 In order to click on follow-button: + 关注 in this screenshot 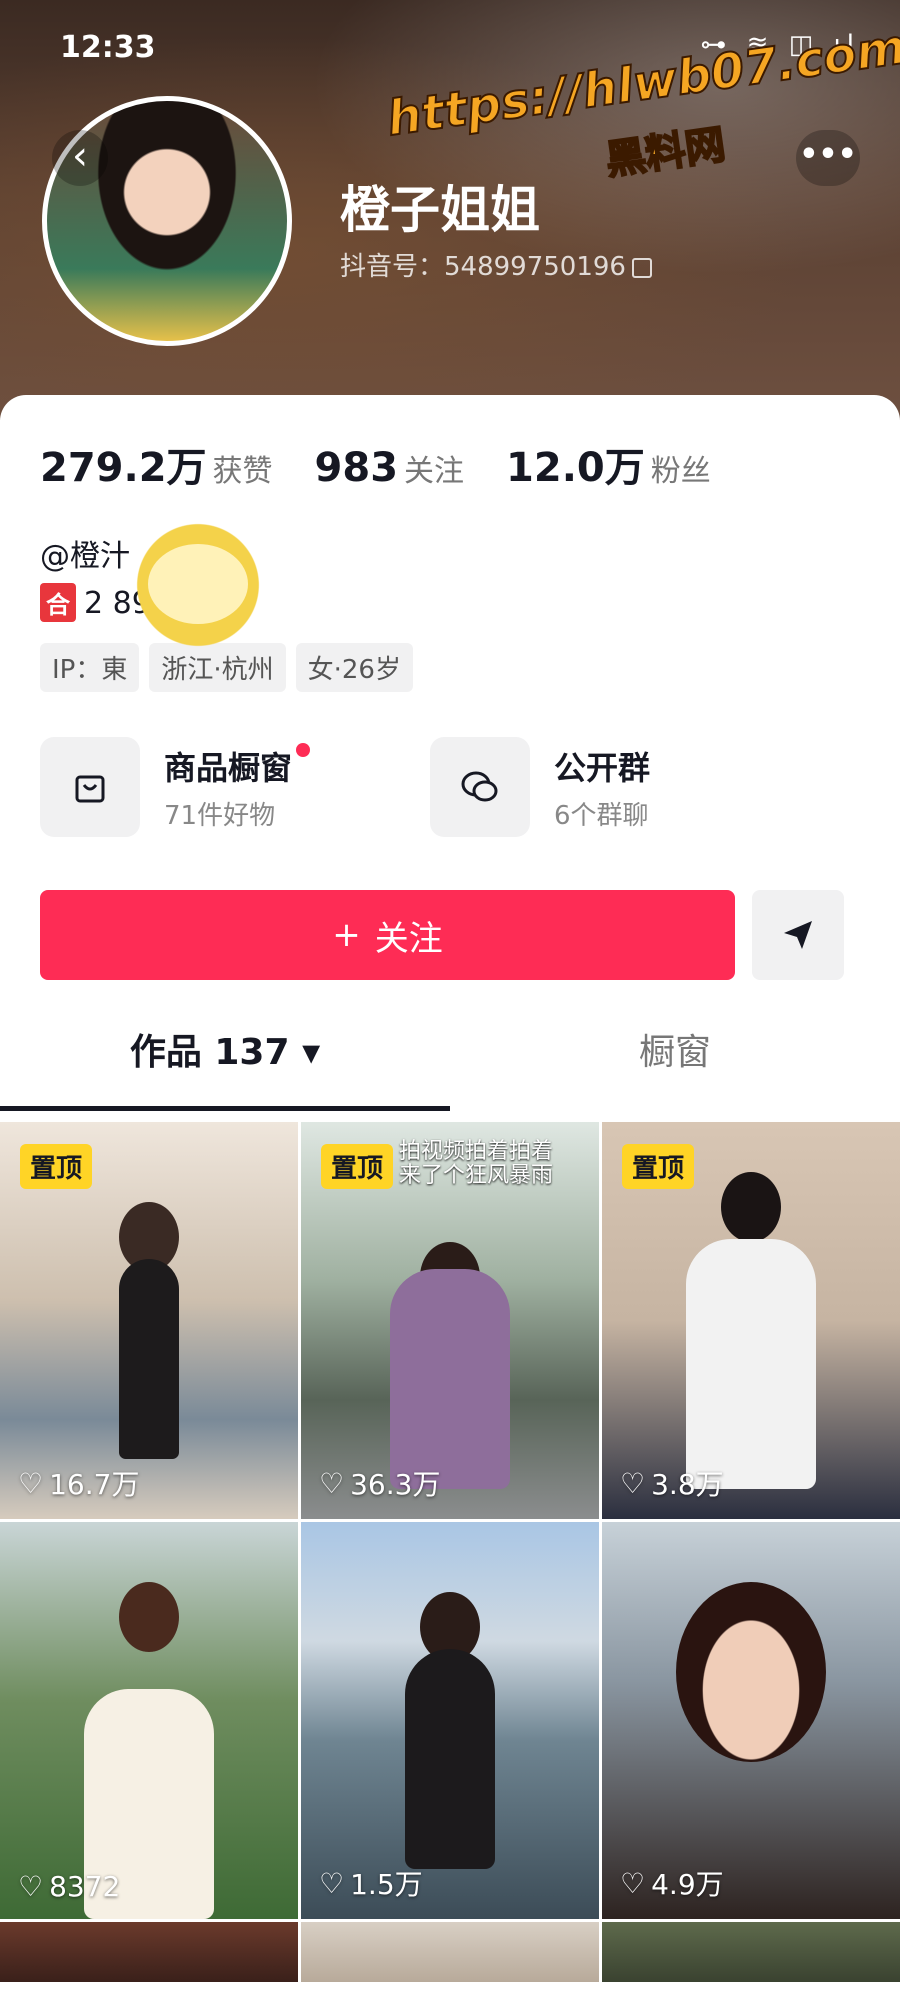, I will do `click(387, 935)`.